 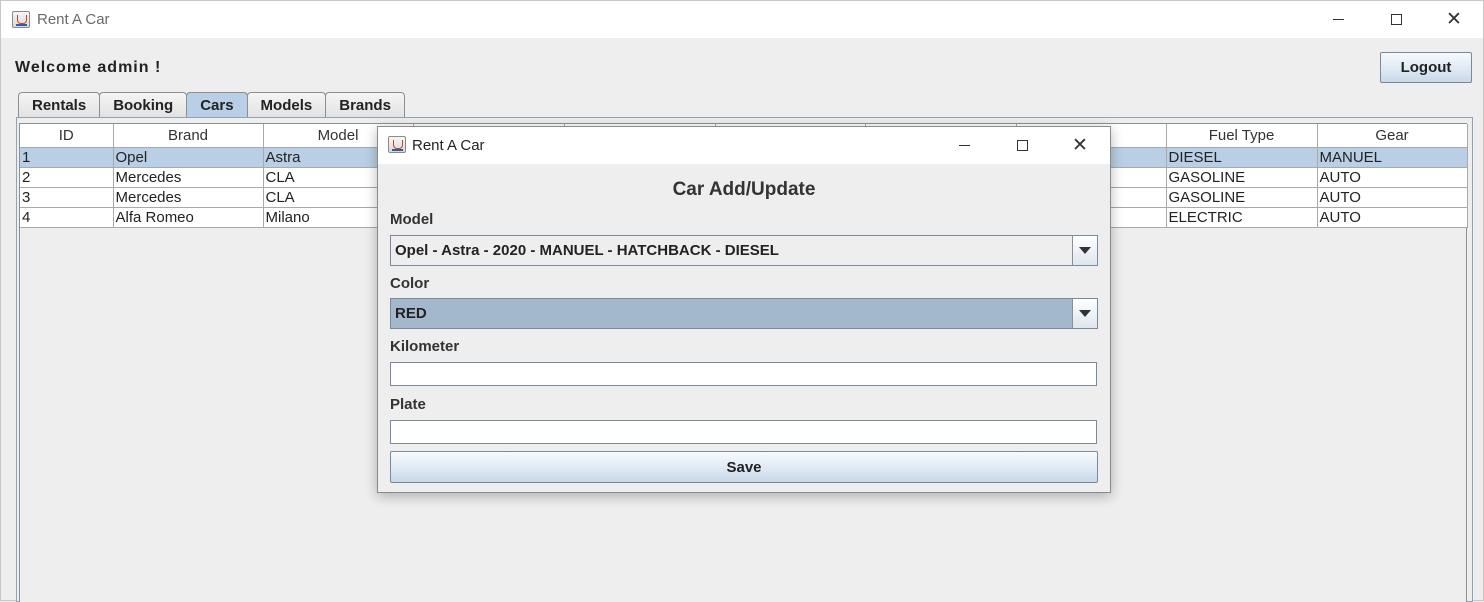 I want to click on dialog-close-button: ✕, so click(x=1080, y=145).